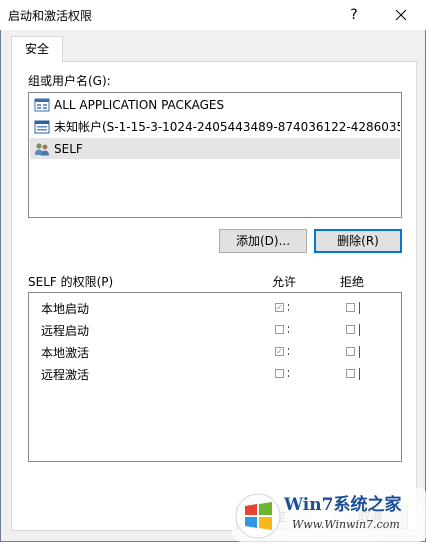 The height and width of the screenshot is (545, 430). What do you see at coordinates (215, 352) in the screenshot?
I see `permission-row: 本地激活 ✓` at bounding box center [215, 352].